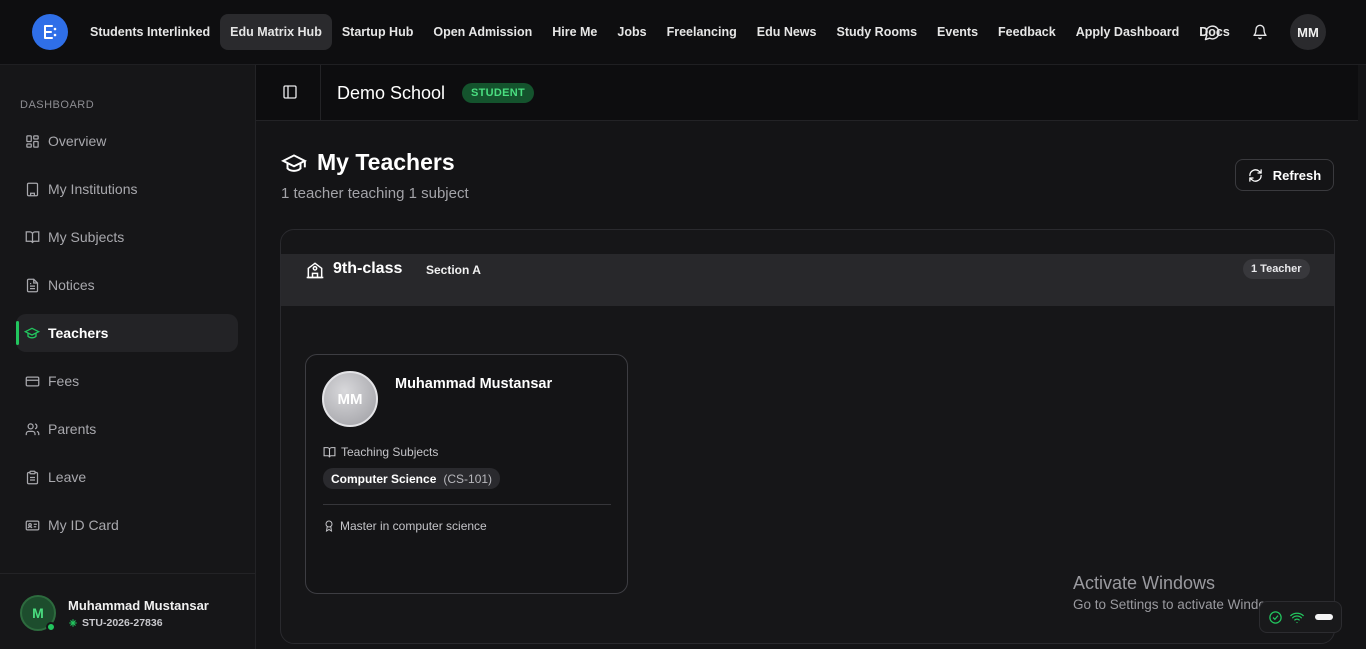  Describe the element at coordinates (453, 270) in the screenshot. I see `section-name: Section A` at that location.